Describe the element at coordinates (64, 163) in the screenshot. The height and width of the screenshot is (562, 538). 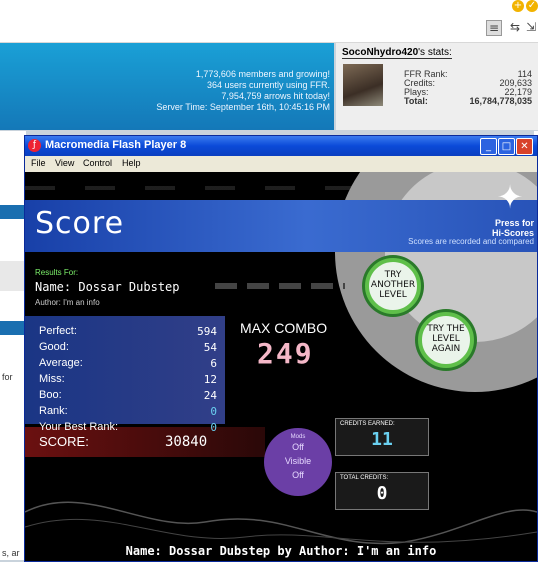
I see `menu-view: View` at that location.